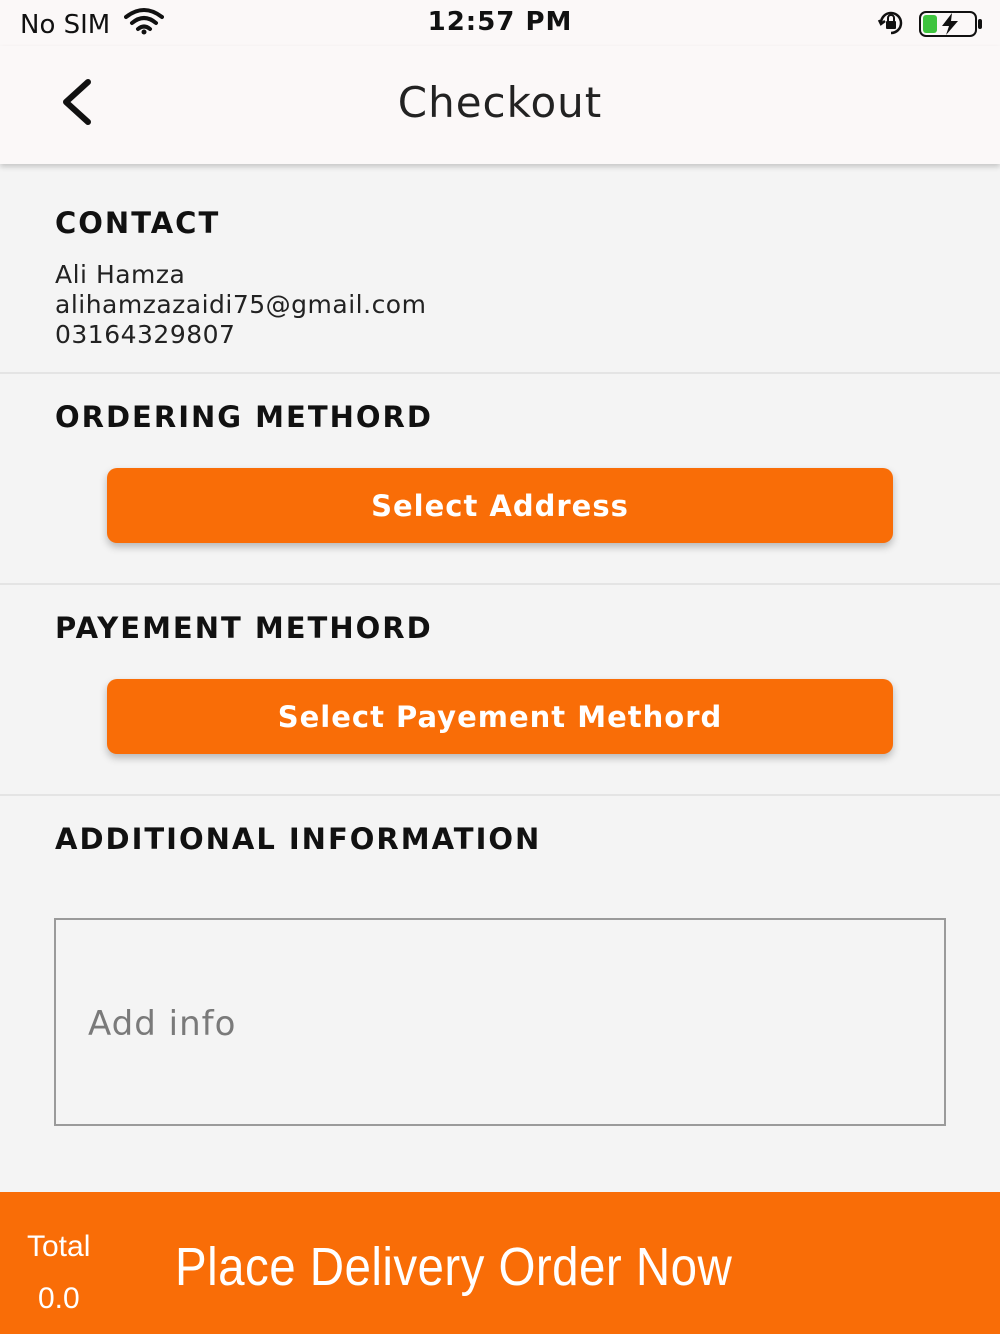 This screenshot has width=1000, height=1334. I want to click on contact-heading: CONTACT, so click(138, 223).